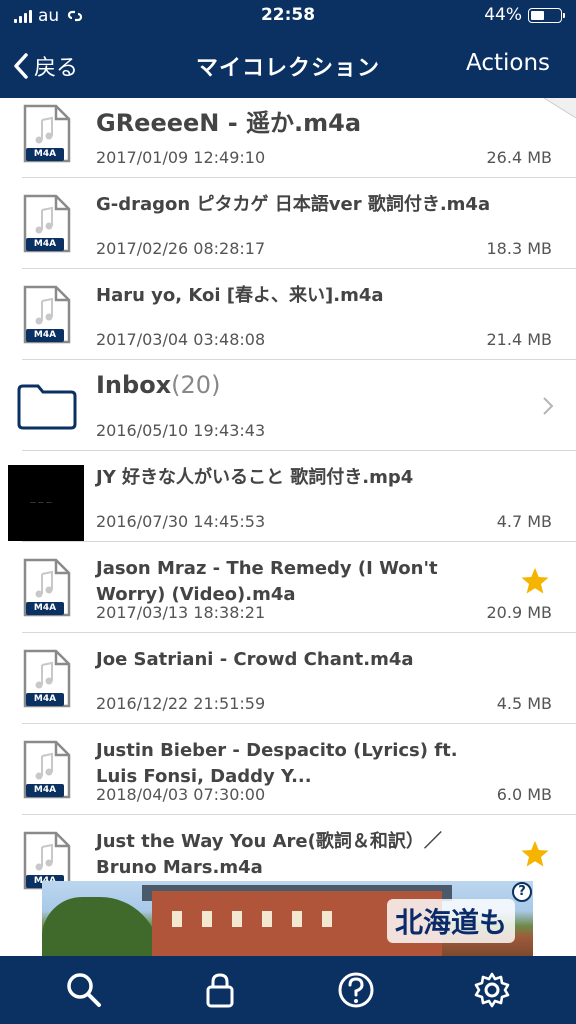  I want to click on video-thumbnail: — — —, so click(46, 503).